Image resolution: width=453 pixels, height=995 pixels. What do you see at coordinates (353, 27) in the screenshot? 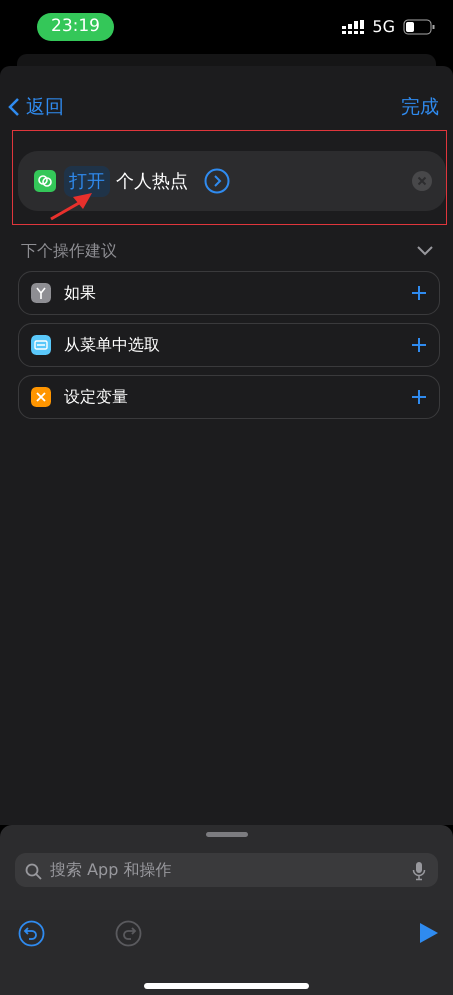
I see `signal-icon` at bounding box center [353, 27].